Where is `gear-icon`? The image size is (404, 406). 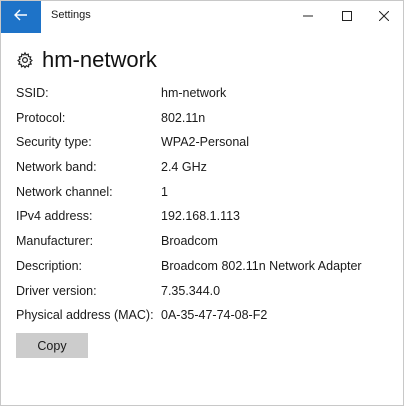
gear-icon is located at coordinates (25, 60).